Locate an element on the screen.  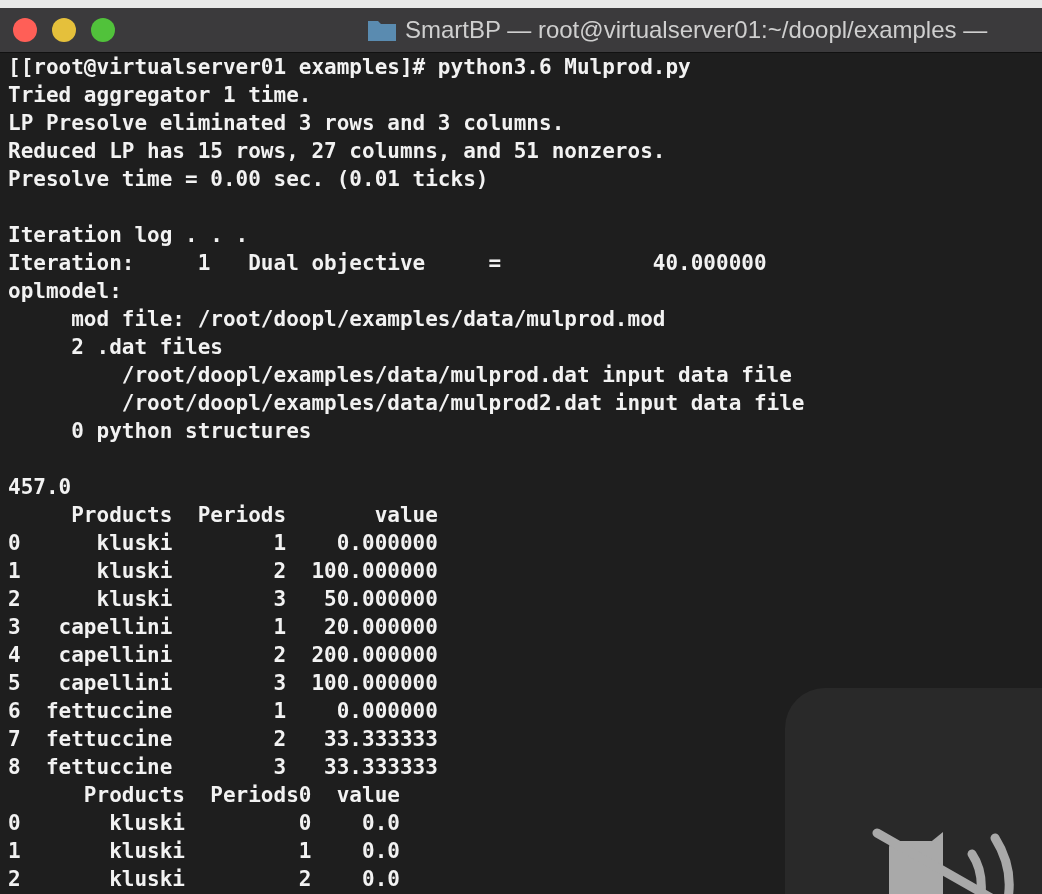
terminal-line: 1 kluski 1 0.0 is located at coordinates (204, 851).